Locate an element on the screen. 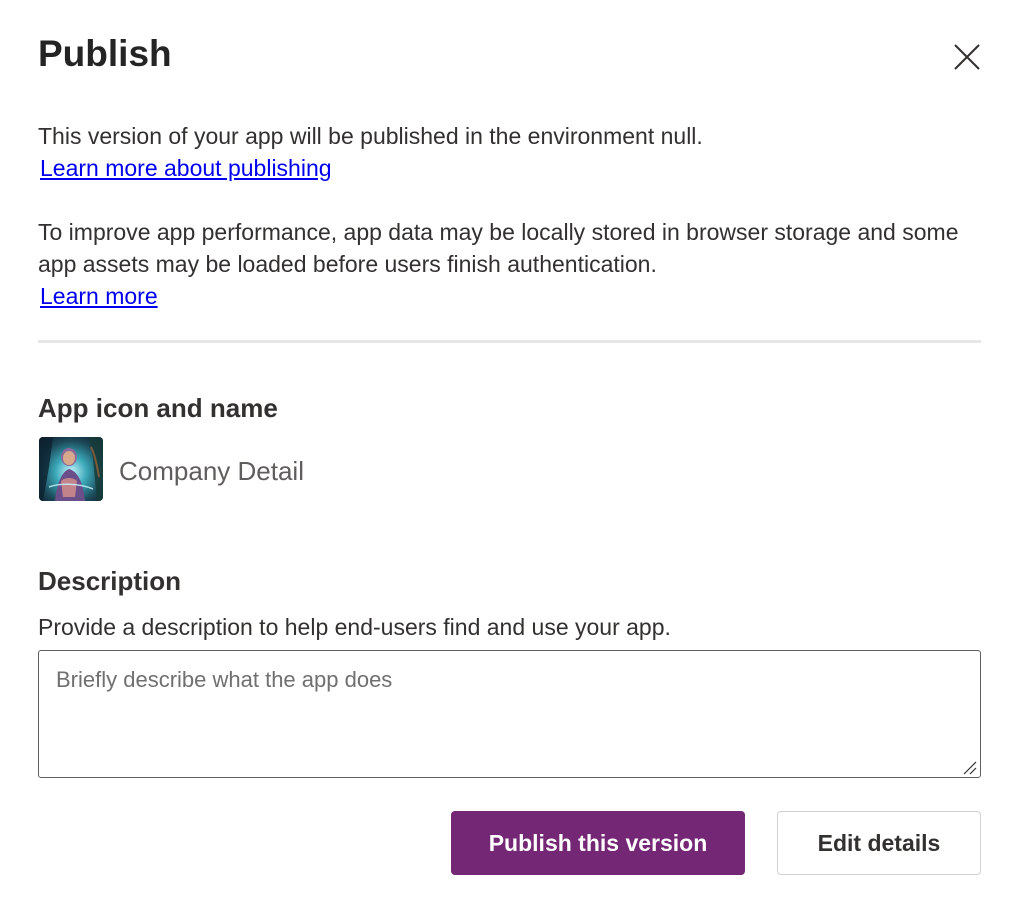 This screenshot has height=922, width=1024. app-icon is located at coordinates (71, 469).